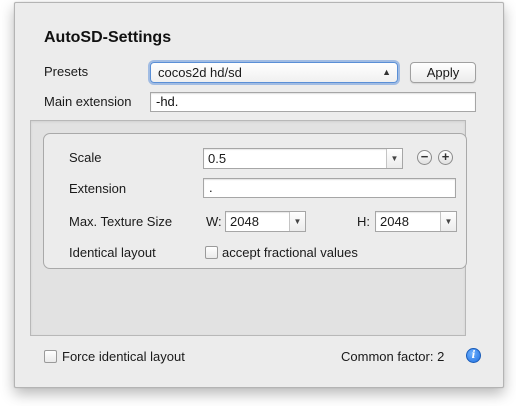 This screenshot has height=406, width=516. Describe the element at coordinates (108, 37) in the screenshot. I see `window-title: AutoSD-Settings` at that location.